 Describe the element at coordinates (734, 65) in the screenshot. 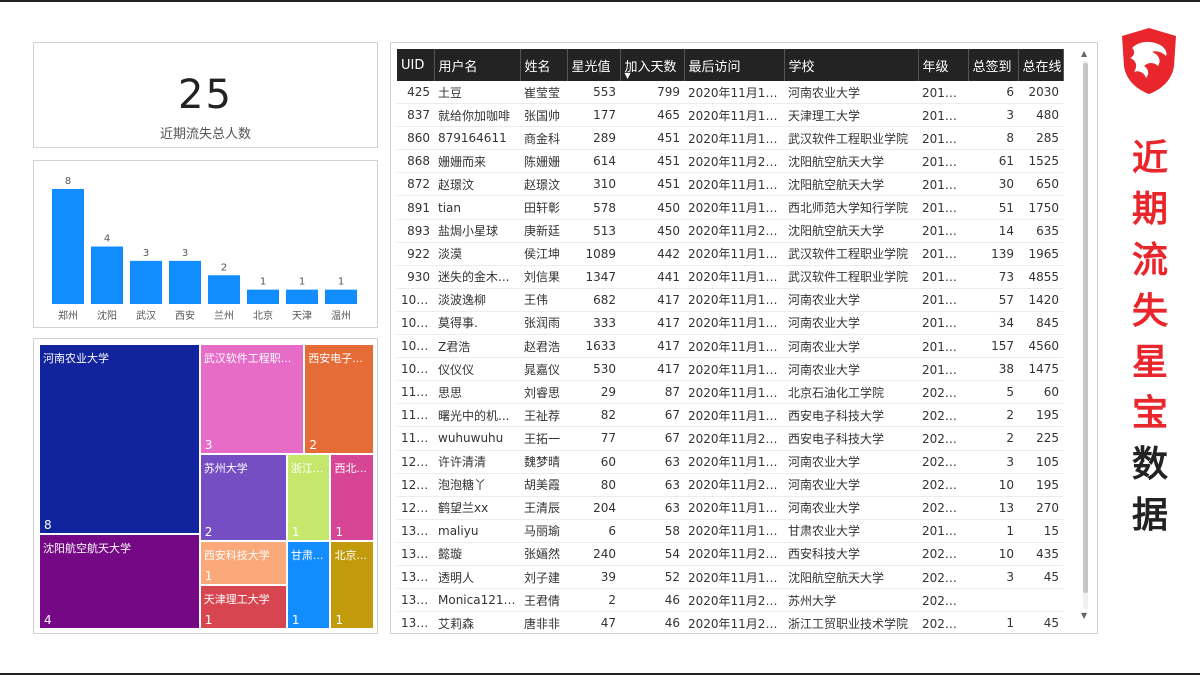

I see `column-header: 最后访问` at that location.